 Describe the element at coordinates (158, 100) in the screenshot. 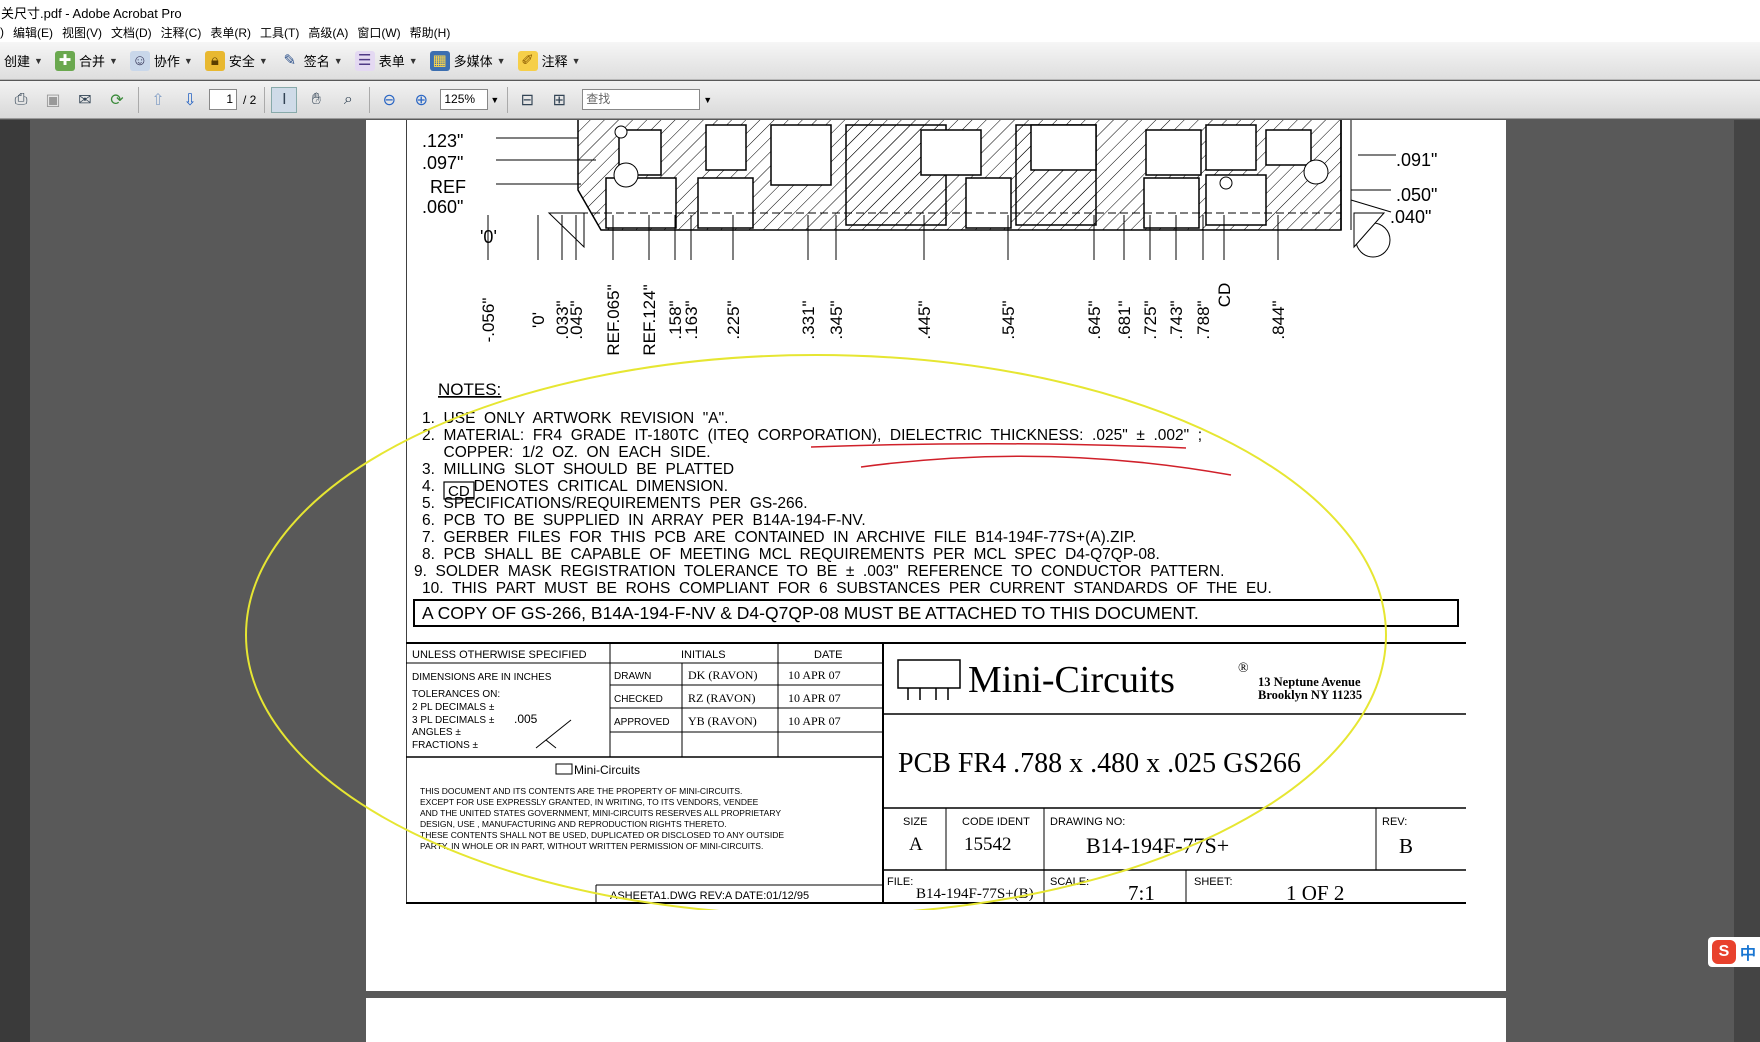

I see `previous-page-icon: ⇧` at that location.